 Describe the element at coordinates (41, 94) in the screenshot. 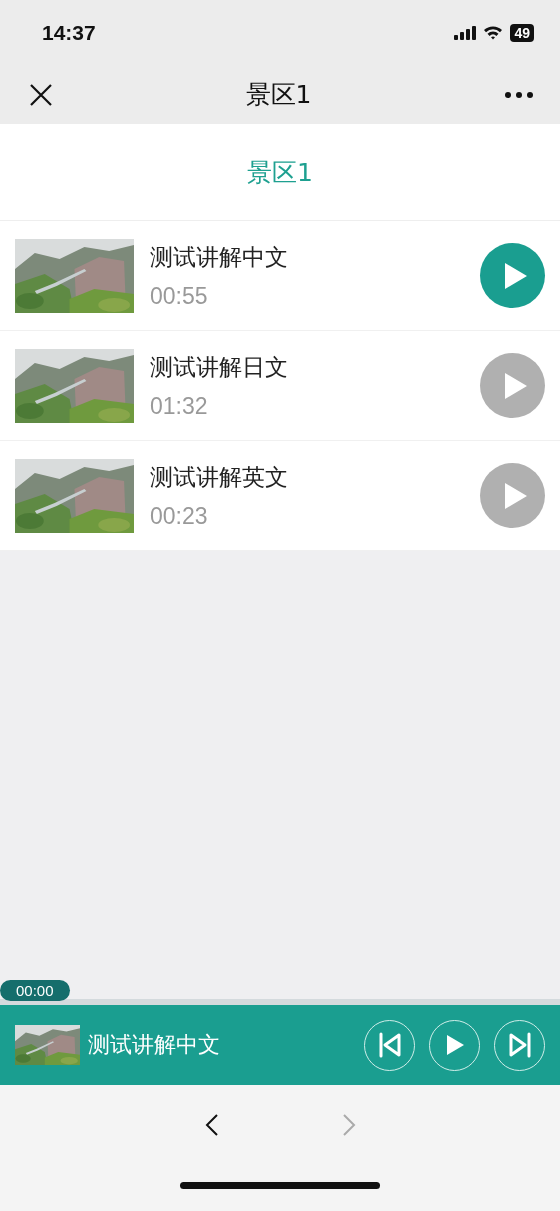

I see `close-icon` at that location.